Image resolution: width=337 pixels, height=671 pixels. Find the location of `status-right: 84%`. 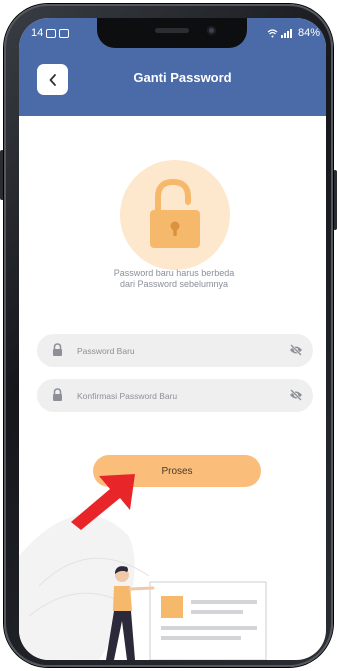

status-right: 84% is located at coordinates (293, 33).